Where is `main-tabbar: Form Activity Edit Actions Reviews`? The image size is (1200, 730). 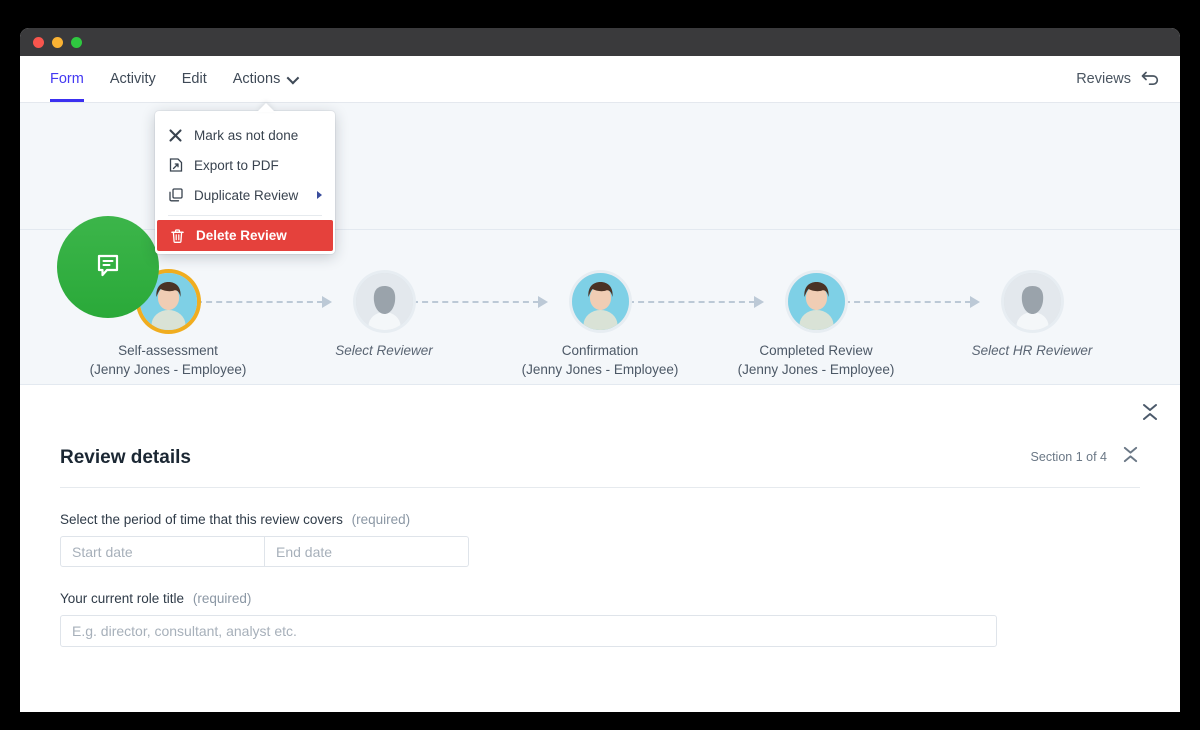 main-tabbar: Form Activity Edit Actions Reviews is located at coordinates (600, 79).